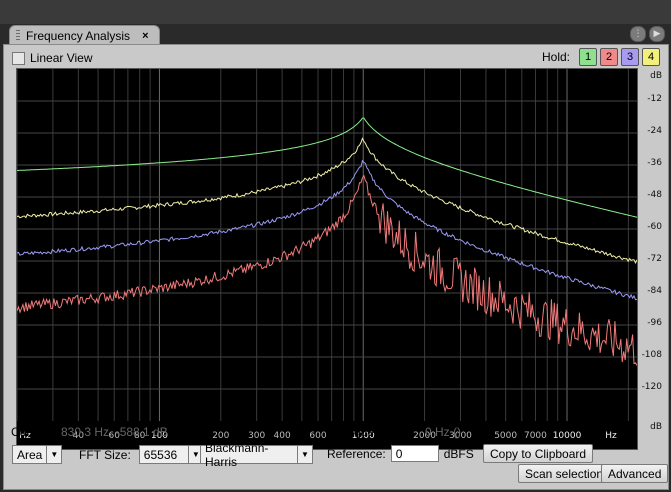  I want to click on y-tick-label: -24, so click(654, 131).